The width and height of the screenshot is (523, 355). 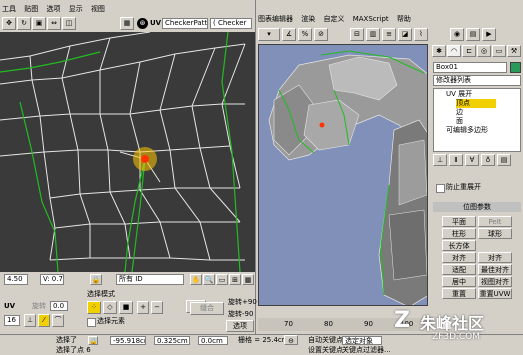 What do you see at coordinates (16, 279) in the screenshot?
I see `u-value-field: 4.50` at bounding box center [16, 279].